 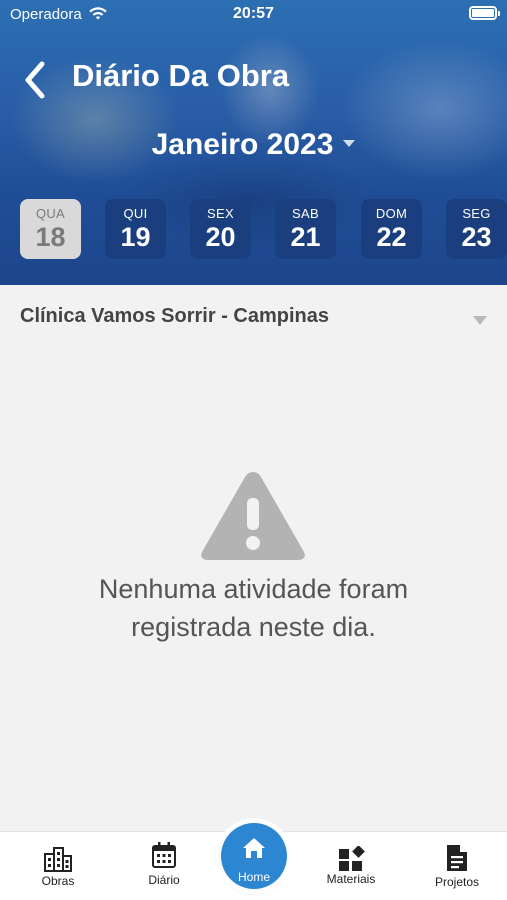 What do you see at coordinates (352, 858) in the screenshot?
I see `materials-icon` at bounding box center [352, 858].